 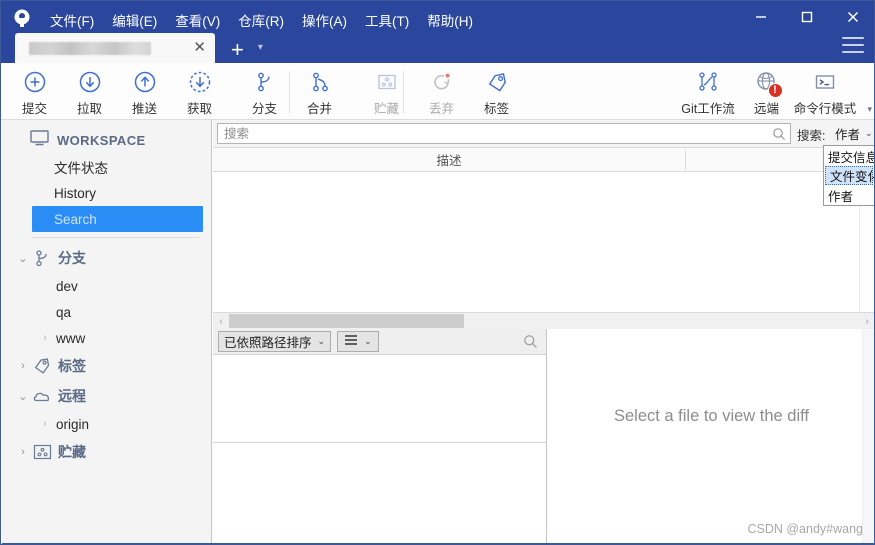 I want to click on search-bar-row: 搜索: 作者 ⌄, so click(x=543, y=133).